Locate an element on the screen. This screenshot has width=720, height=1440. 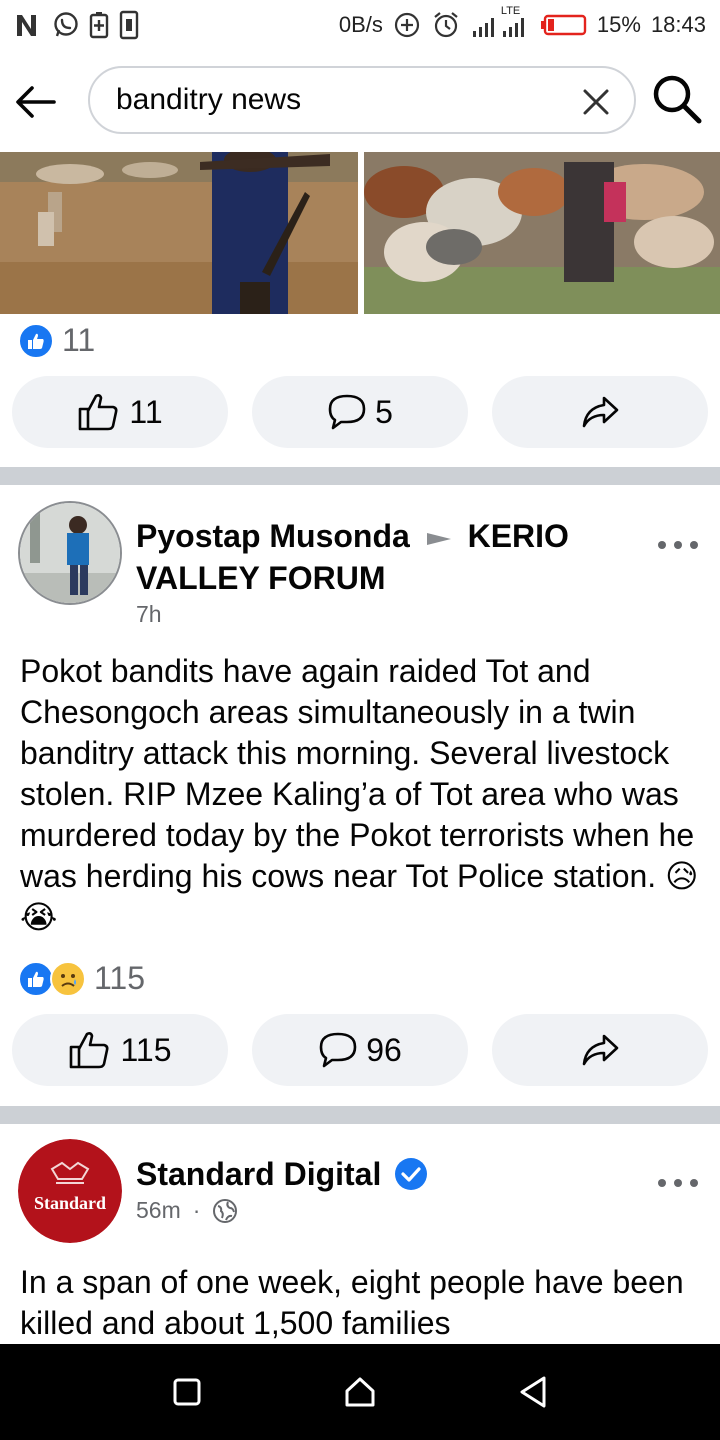
standard-logo-avatar: Standard is located at coordinates (70, 1191).